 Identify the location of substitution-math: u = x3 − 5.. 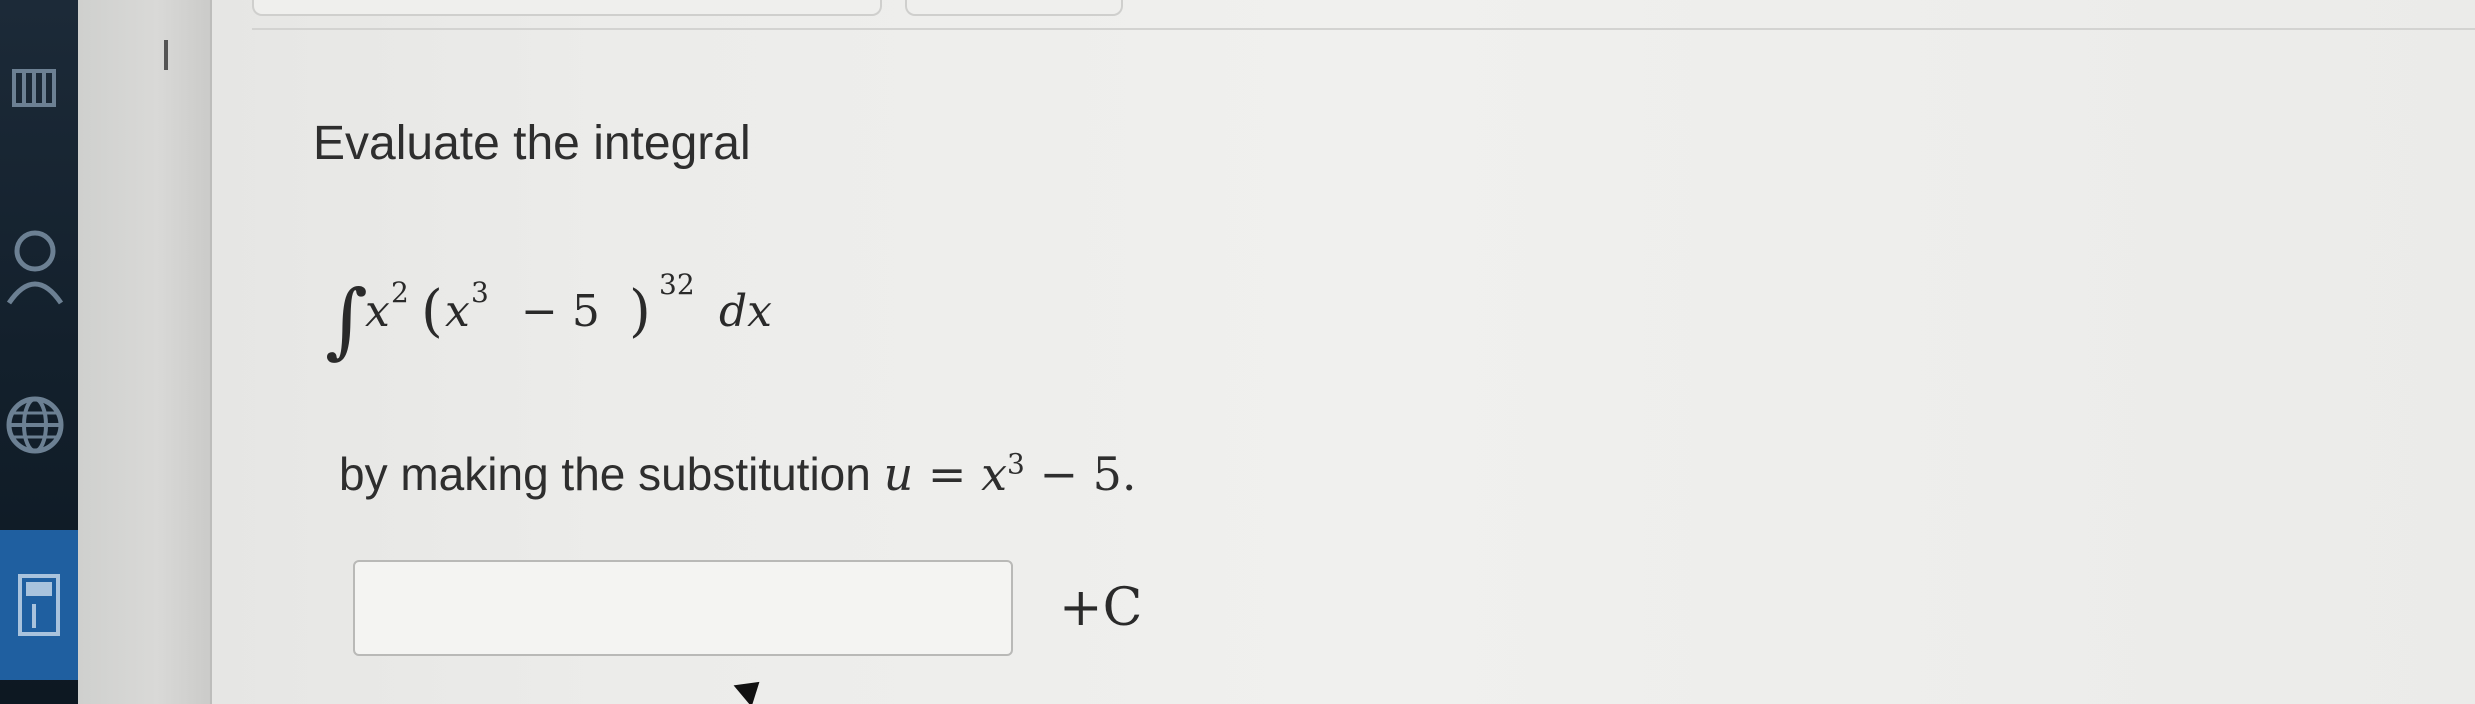
(1010, 474).